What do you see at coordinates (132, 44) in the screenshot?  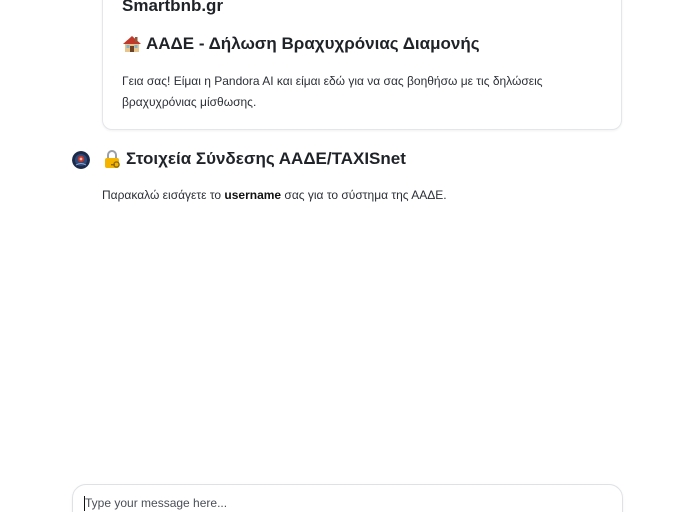 I see `house-icon` at bounding box center [132, 44].